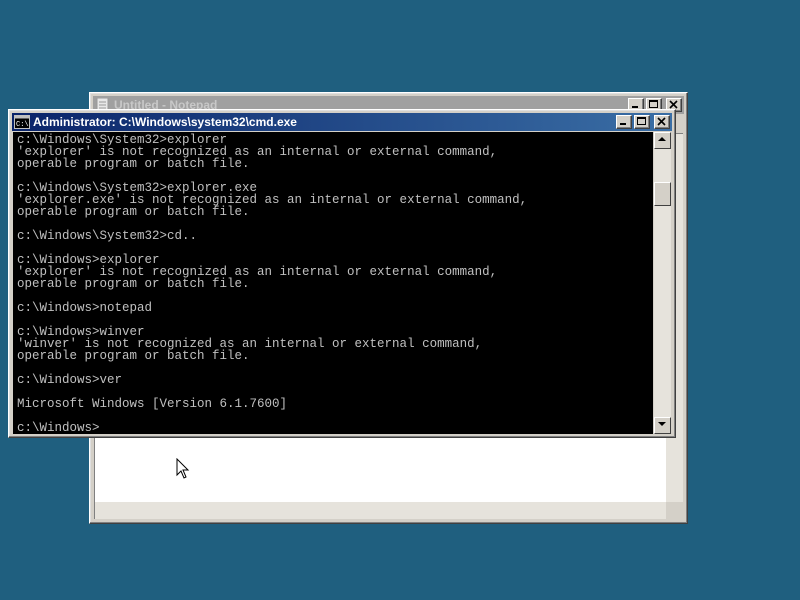 The height and width of the screenshot is (600, 800). I want to click on scroll-thumb, so click(662, 194).